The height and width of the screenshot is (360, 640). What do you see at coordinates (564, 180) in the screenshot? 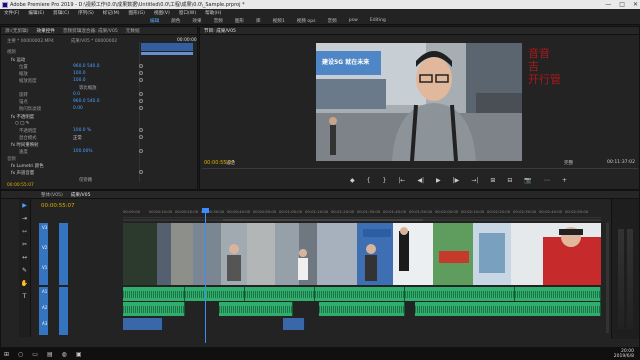
I see `button-editor-icon: +` at bounding box center [564, 180].